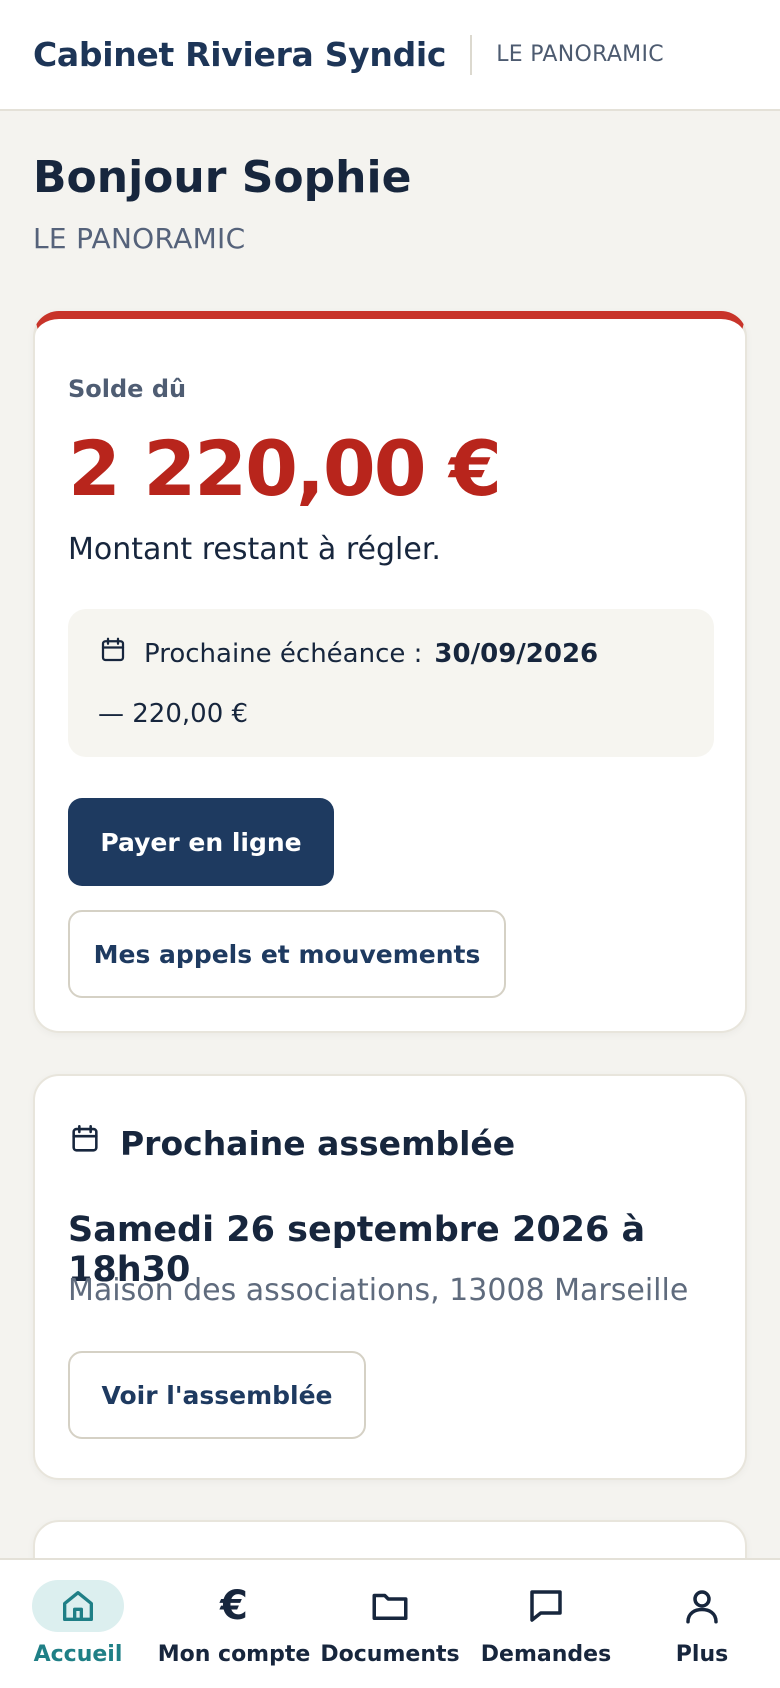 The image size is (780, 1688). Describe the element at coordinates (222, 177) in the screenshot. I see `greeting-title: Bonjour Sophie` at that location.